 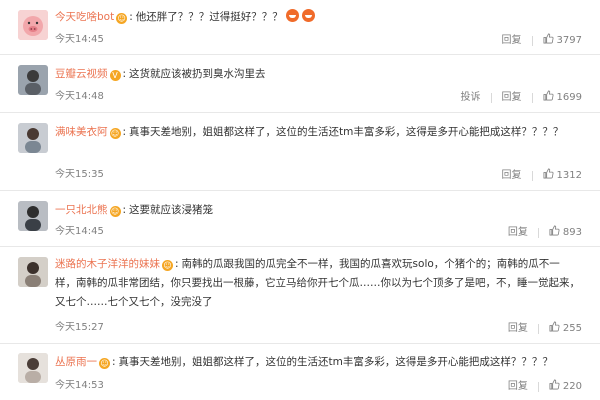 I want to click on comment-actions: 回复 1312, so click(x=542, y=176).